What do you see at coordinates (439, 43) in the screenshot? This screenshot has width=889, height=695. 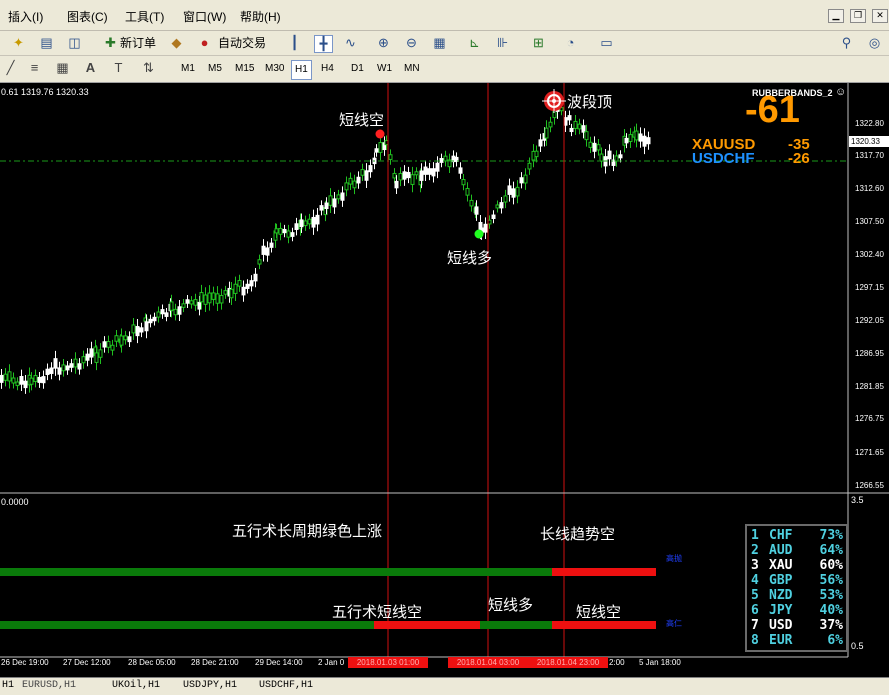 I see `tile-windows-icon: ▦` at bounding box center [439, 43].